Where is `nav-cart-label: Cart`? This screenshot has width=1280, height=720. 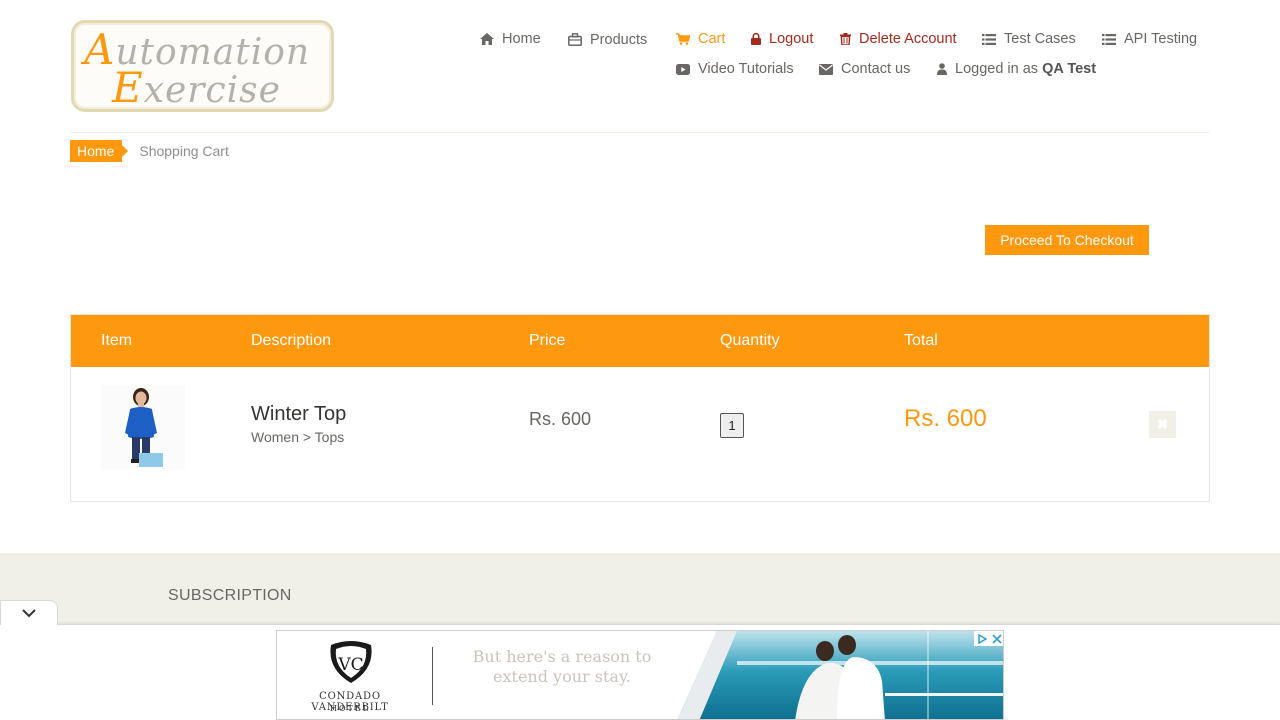
nav-cart-label: Cart is located at coordinates (712, 39).